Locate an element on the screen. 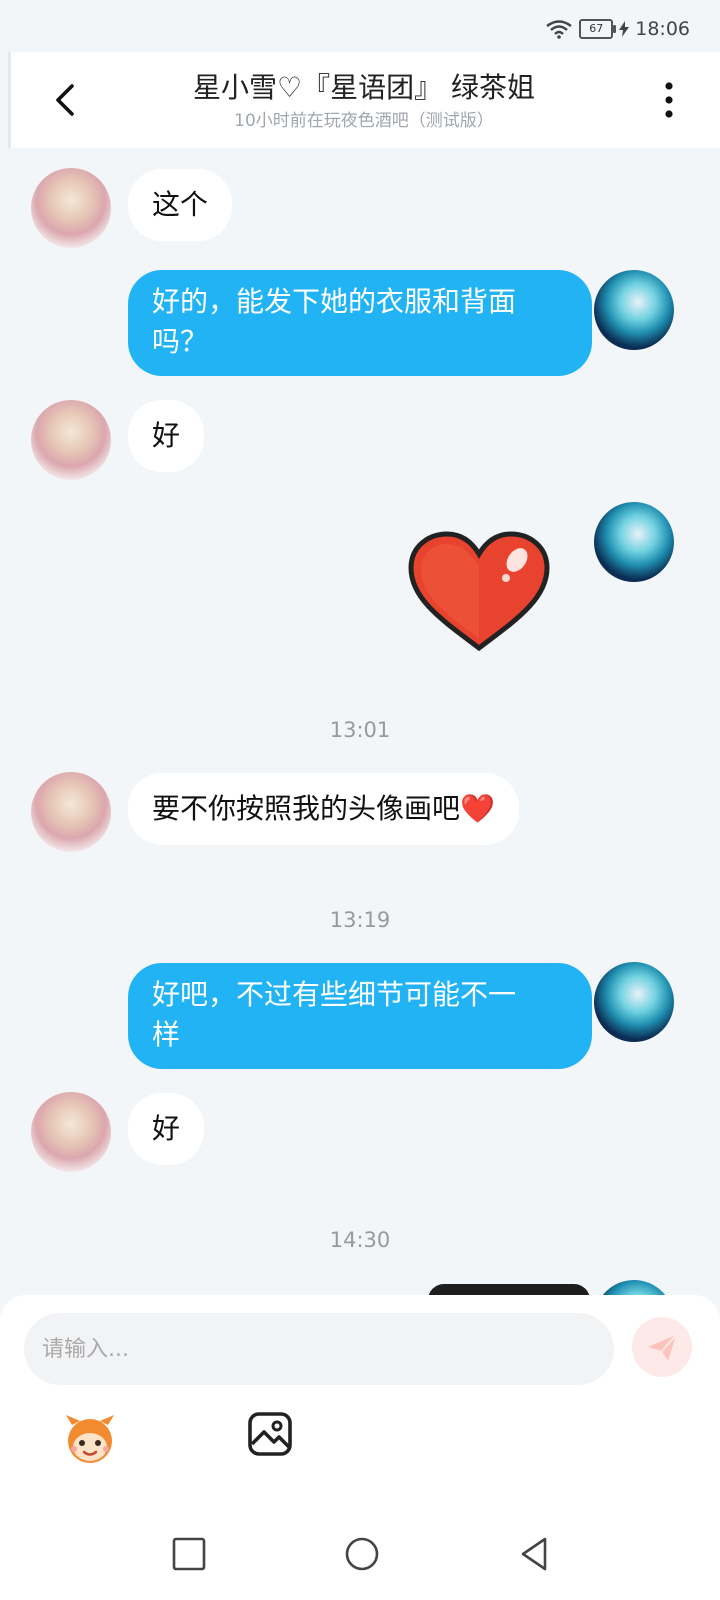  more-vert-icon is located at coordinates (669, 100).